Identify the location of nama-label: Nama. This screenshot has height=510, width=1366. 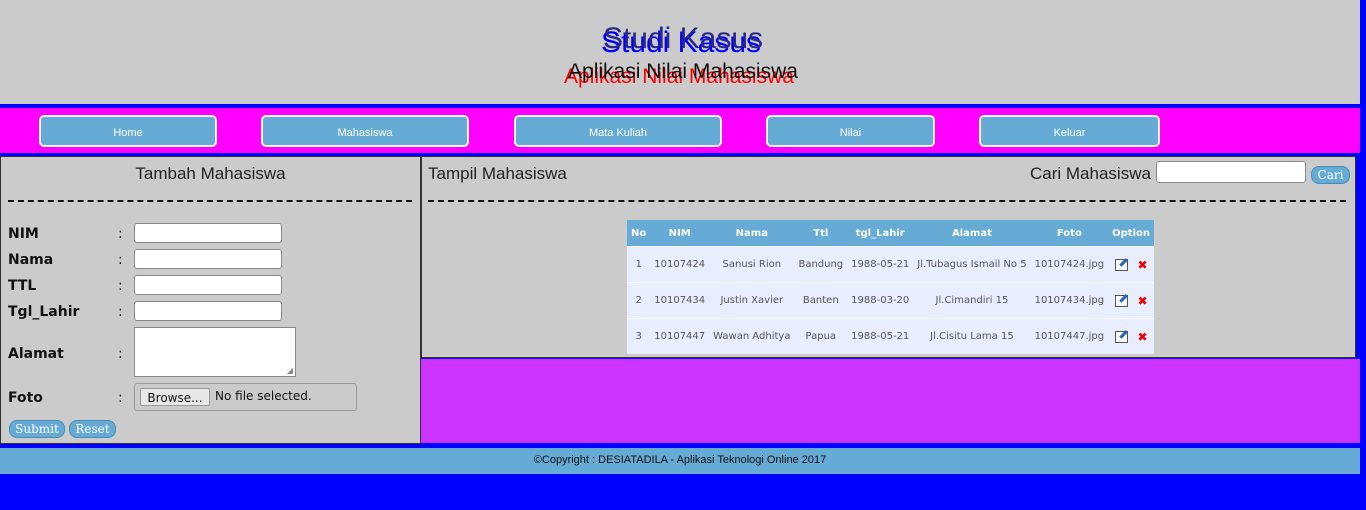
(31, 260).